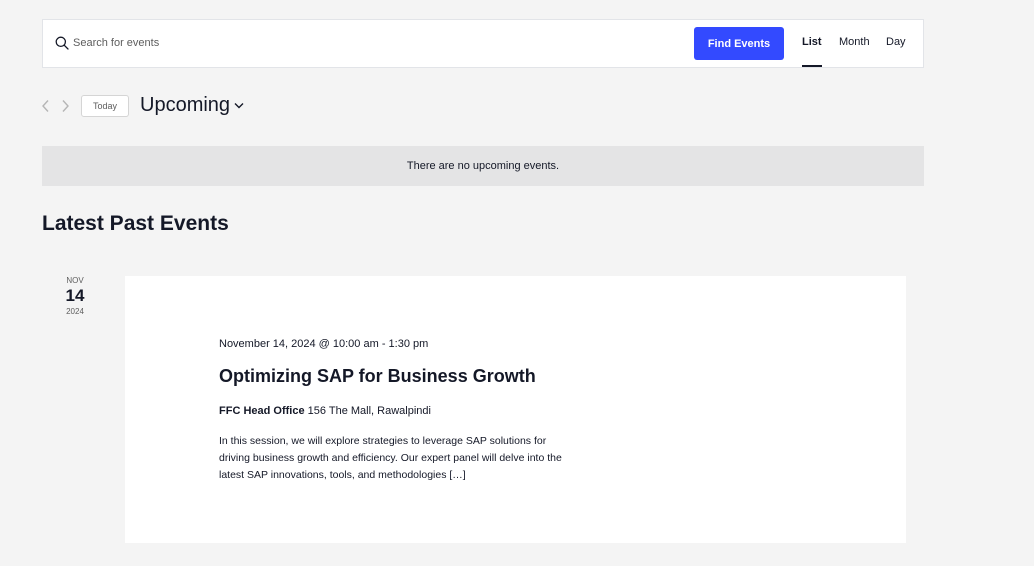  I want to click on tab-month: Month, so click(854, 42).